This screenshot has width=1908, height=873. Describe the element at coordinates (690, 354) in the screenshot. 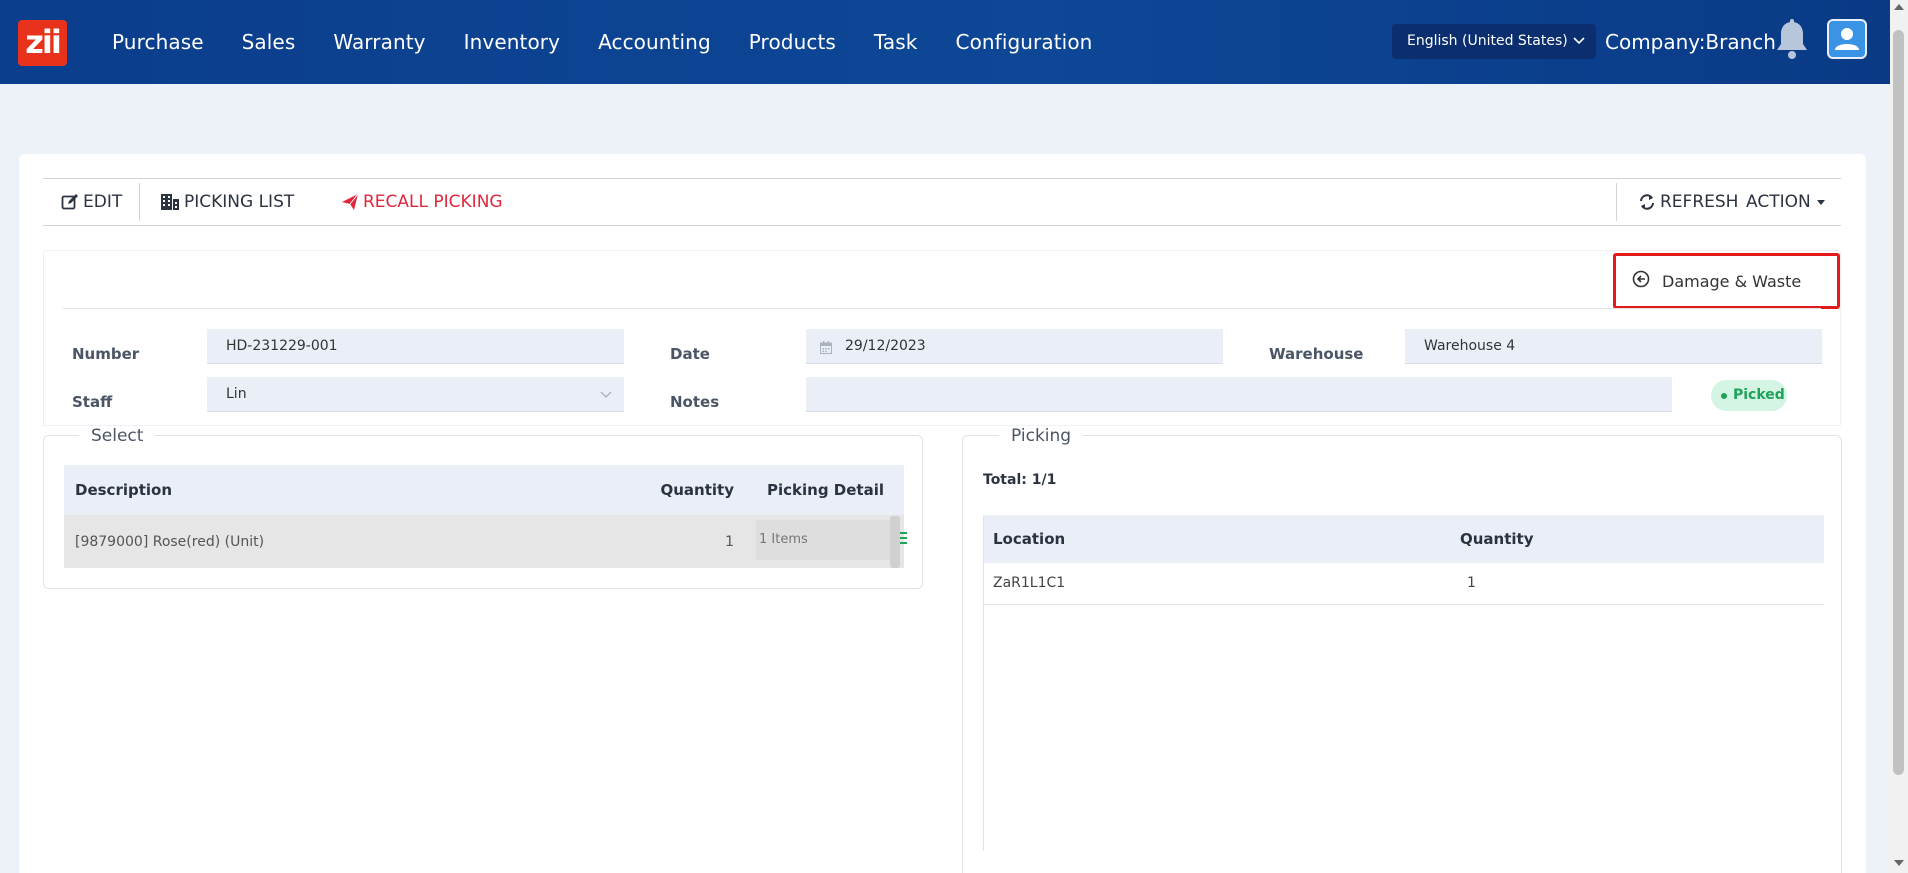

I see `date-label: Date` at that location.